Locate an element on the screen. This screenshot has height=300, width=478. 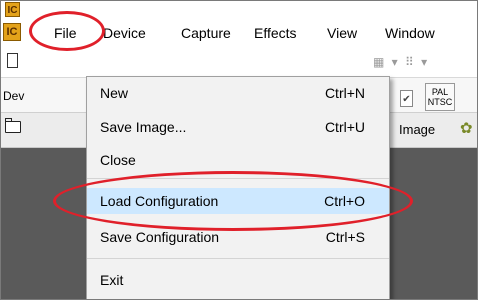
app-icon: IC is located at coordinates (12, 9).